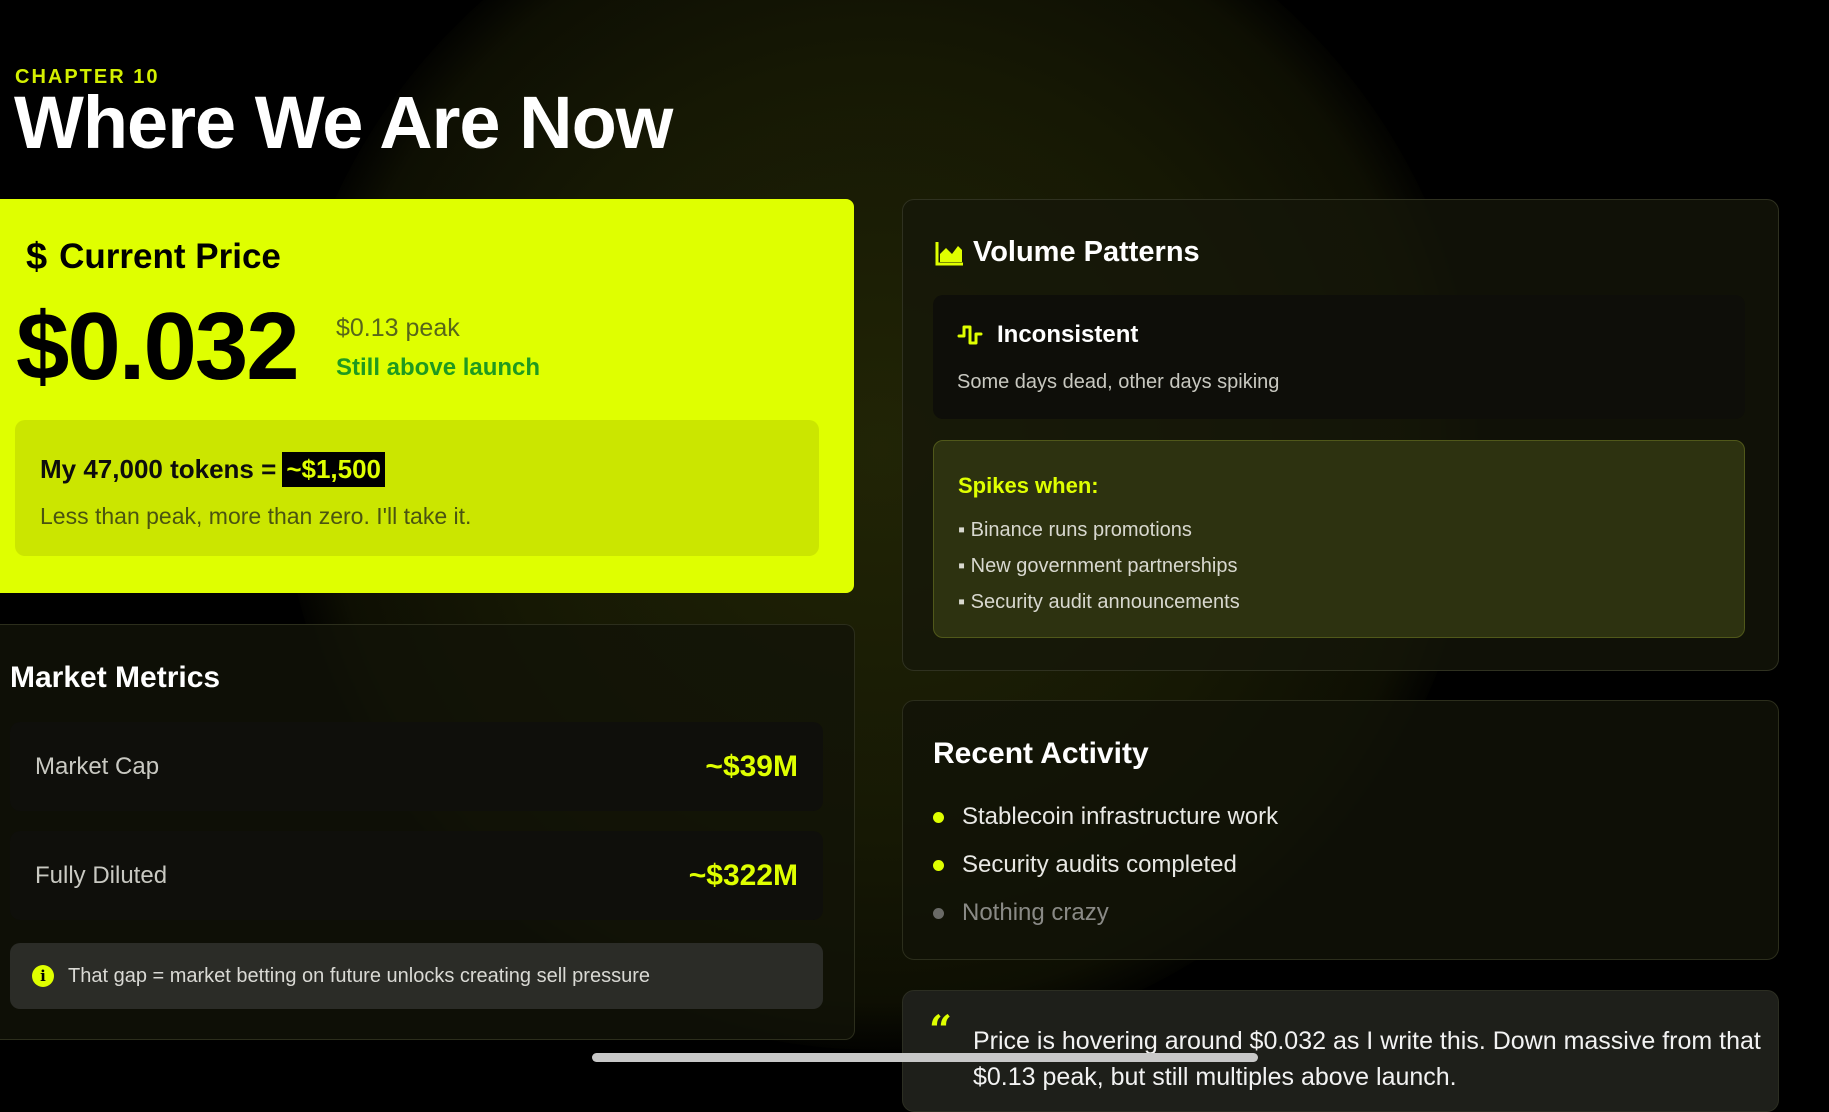 This screenshot has width=1829, height=1112. I want to click on volume-patterns-heading: Volume Patterns, so click(1067, 252).